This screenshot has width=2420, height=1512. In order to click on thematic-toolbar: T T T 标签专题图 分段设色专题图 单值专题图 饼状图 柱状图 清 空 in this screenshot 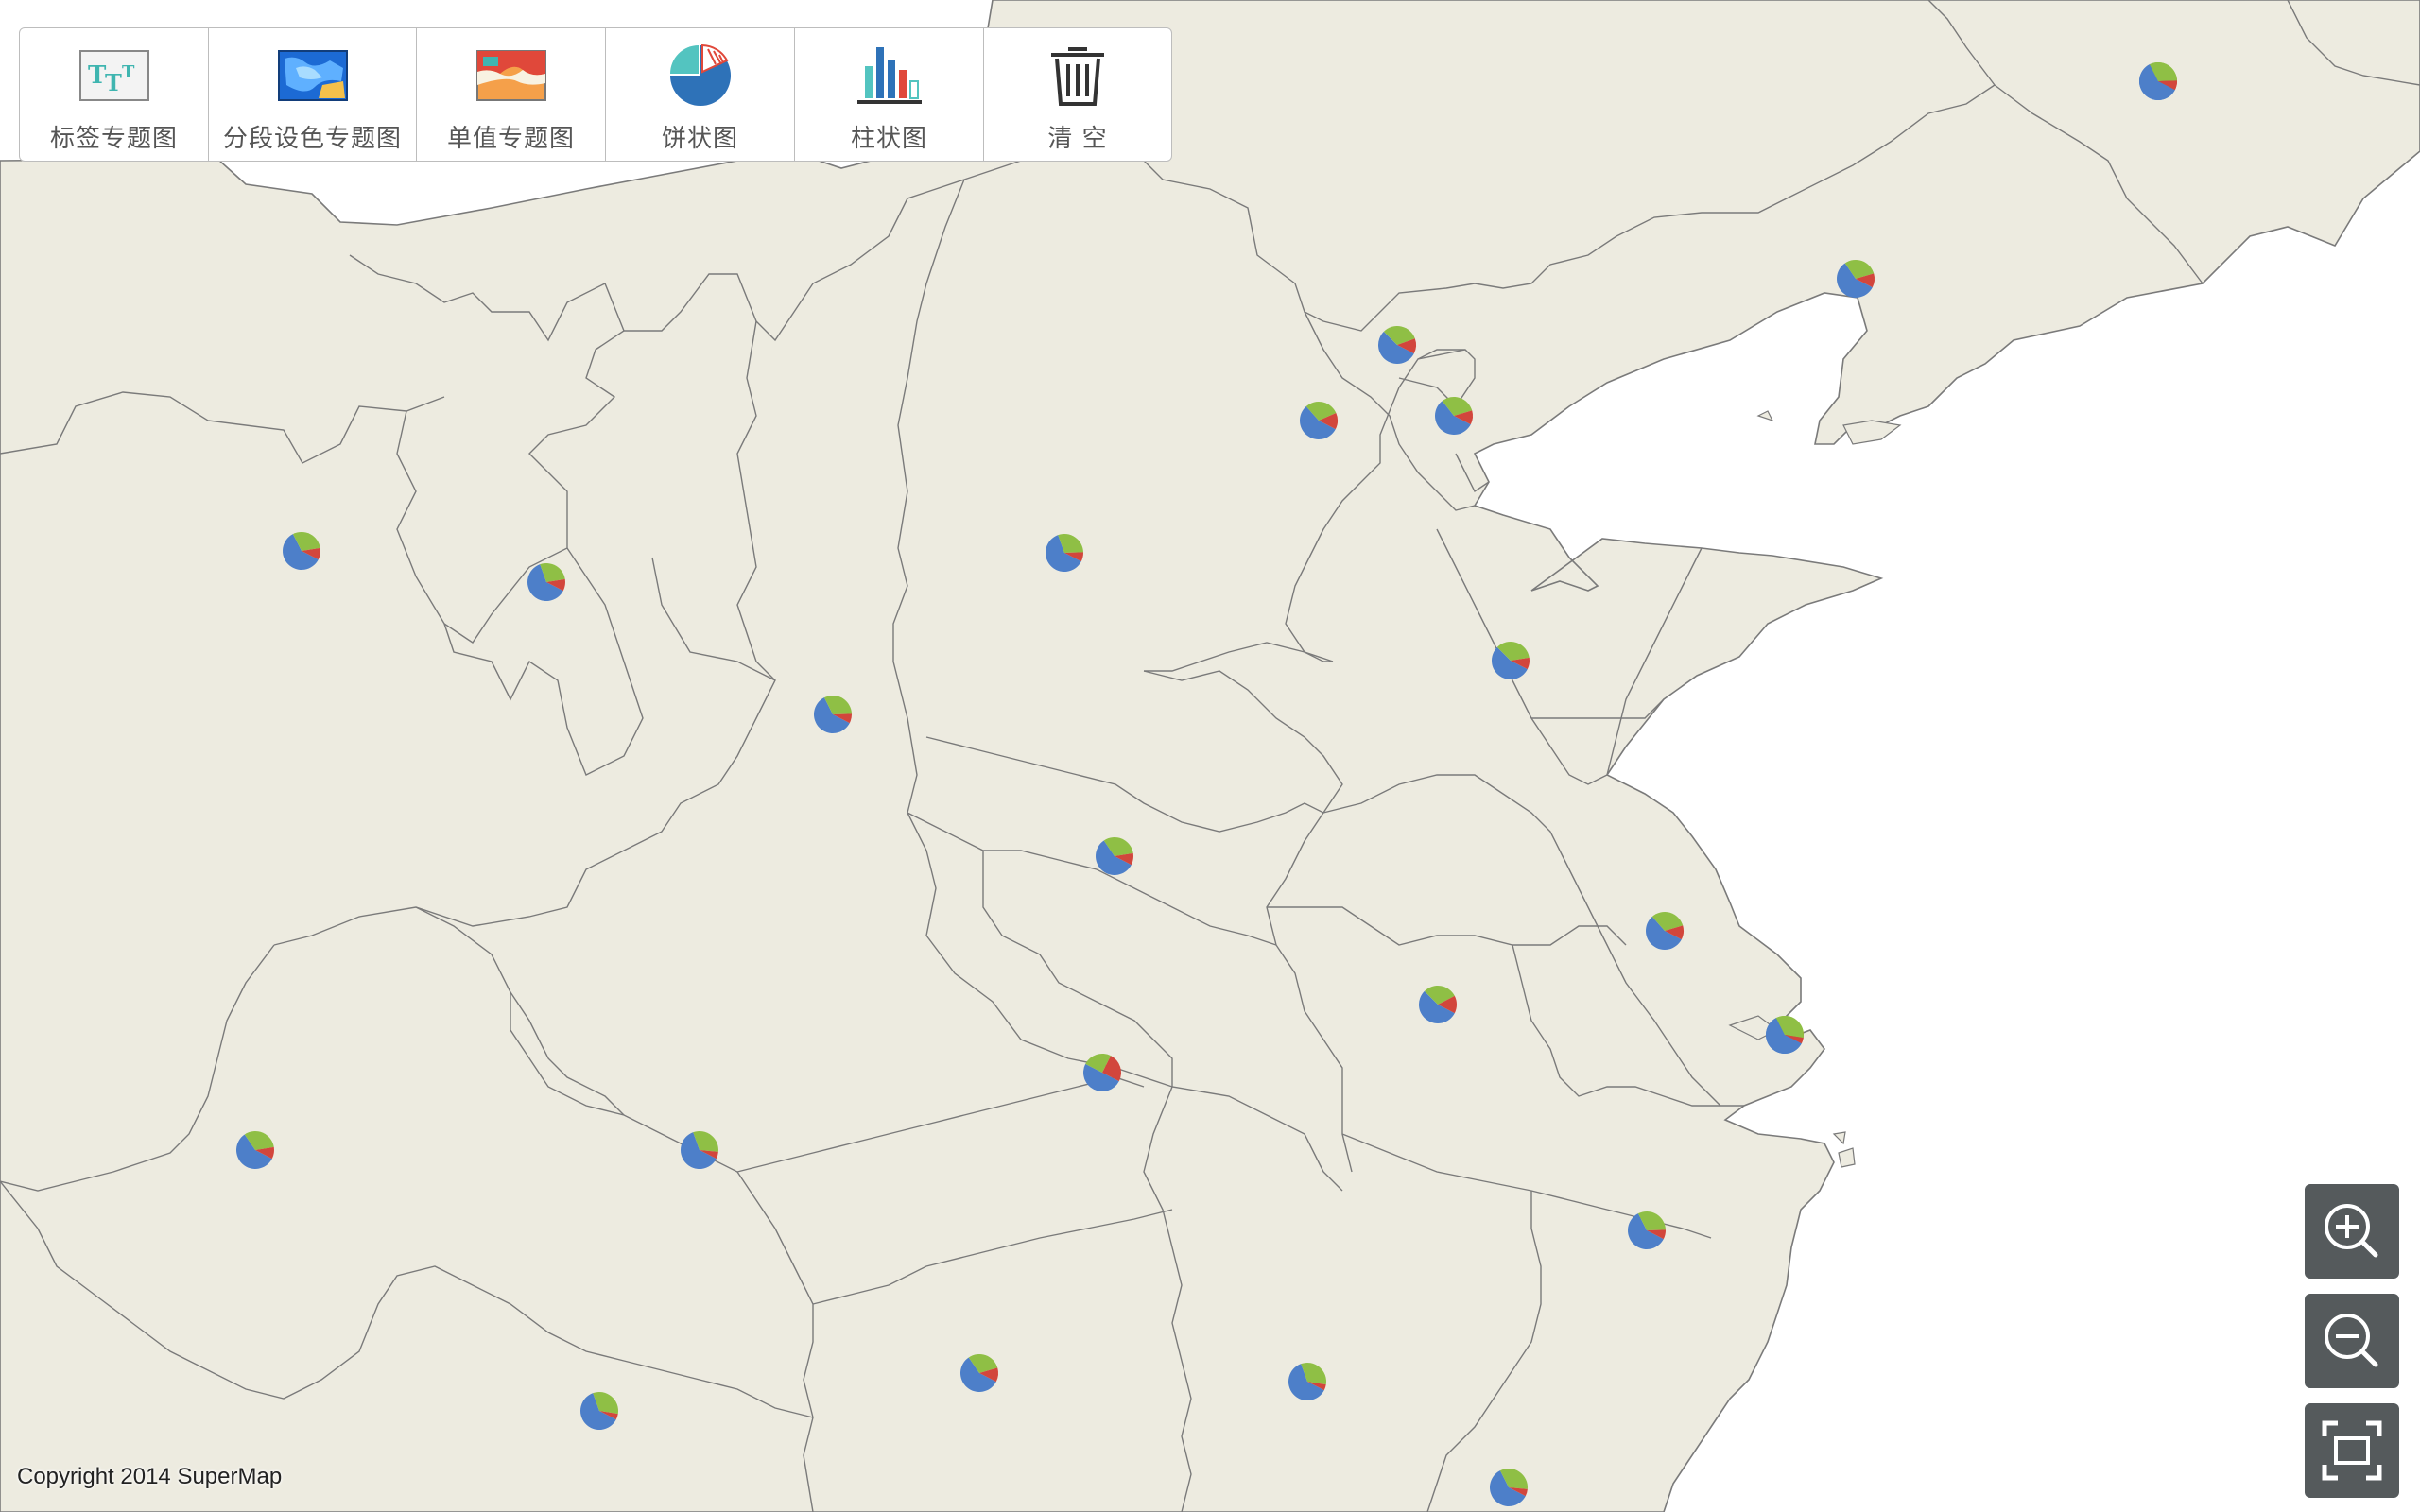, I will do `click(595, 94)`.